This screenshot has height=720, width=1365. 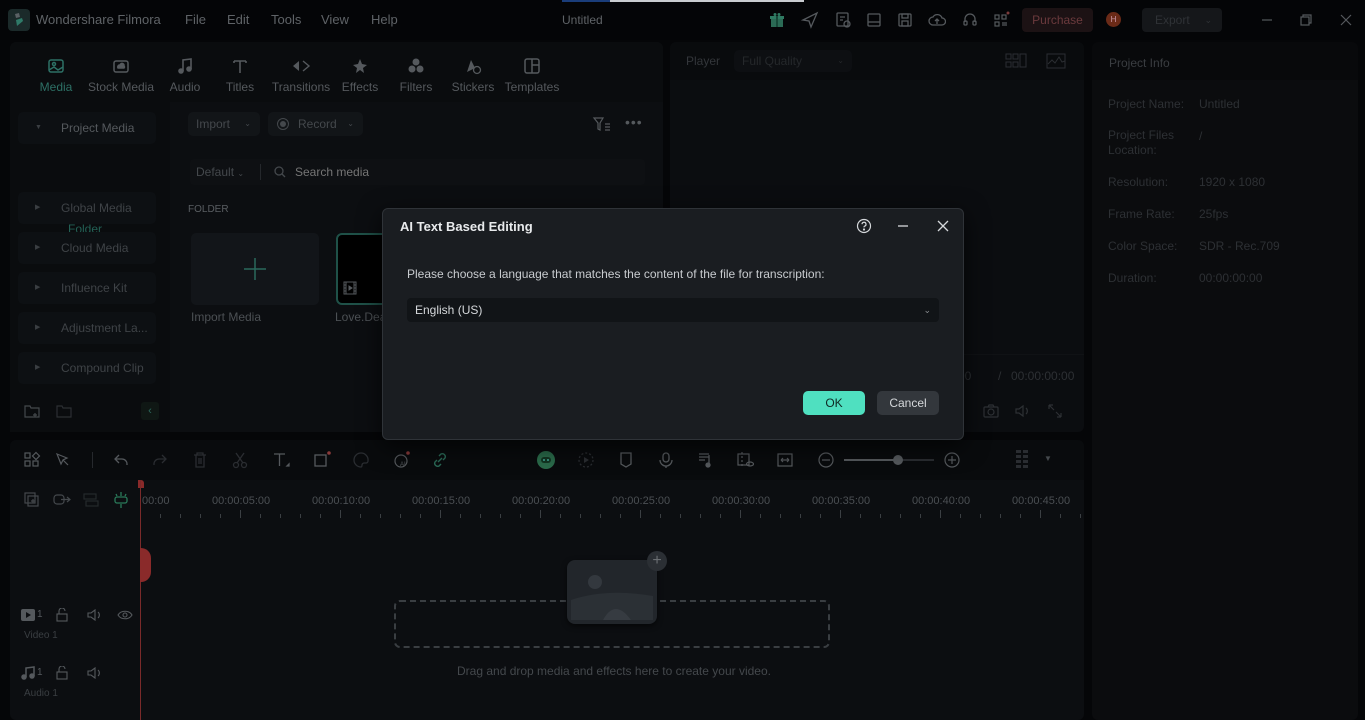 What do you see at coordinates (32, 460) in the screenshot?
I see `layout-grid-icon` at bounding box center [32, 460].